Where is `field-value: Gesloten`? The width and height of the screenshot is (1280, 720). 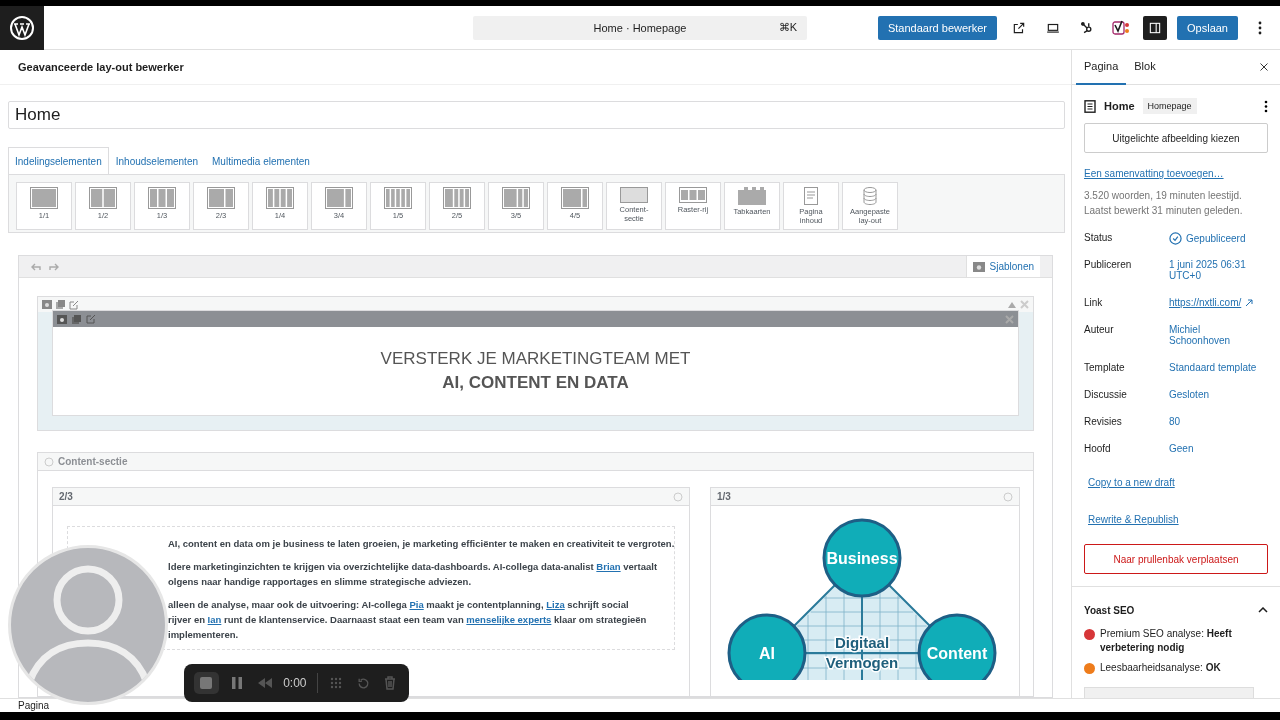
field-value: Gesloten is located at coordinates (1189, 394).